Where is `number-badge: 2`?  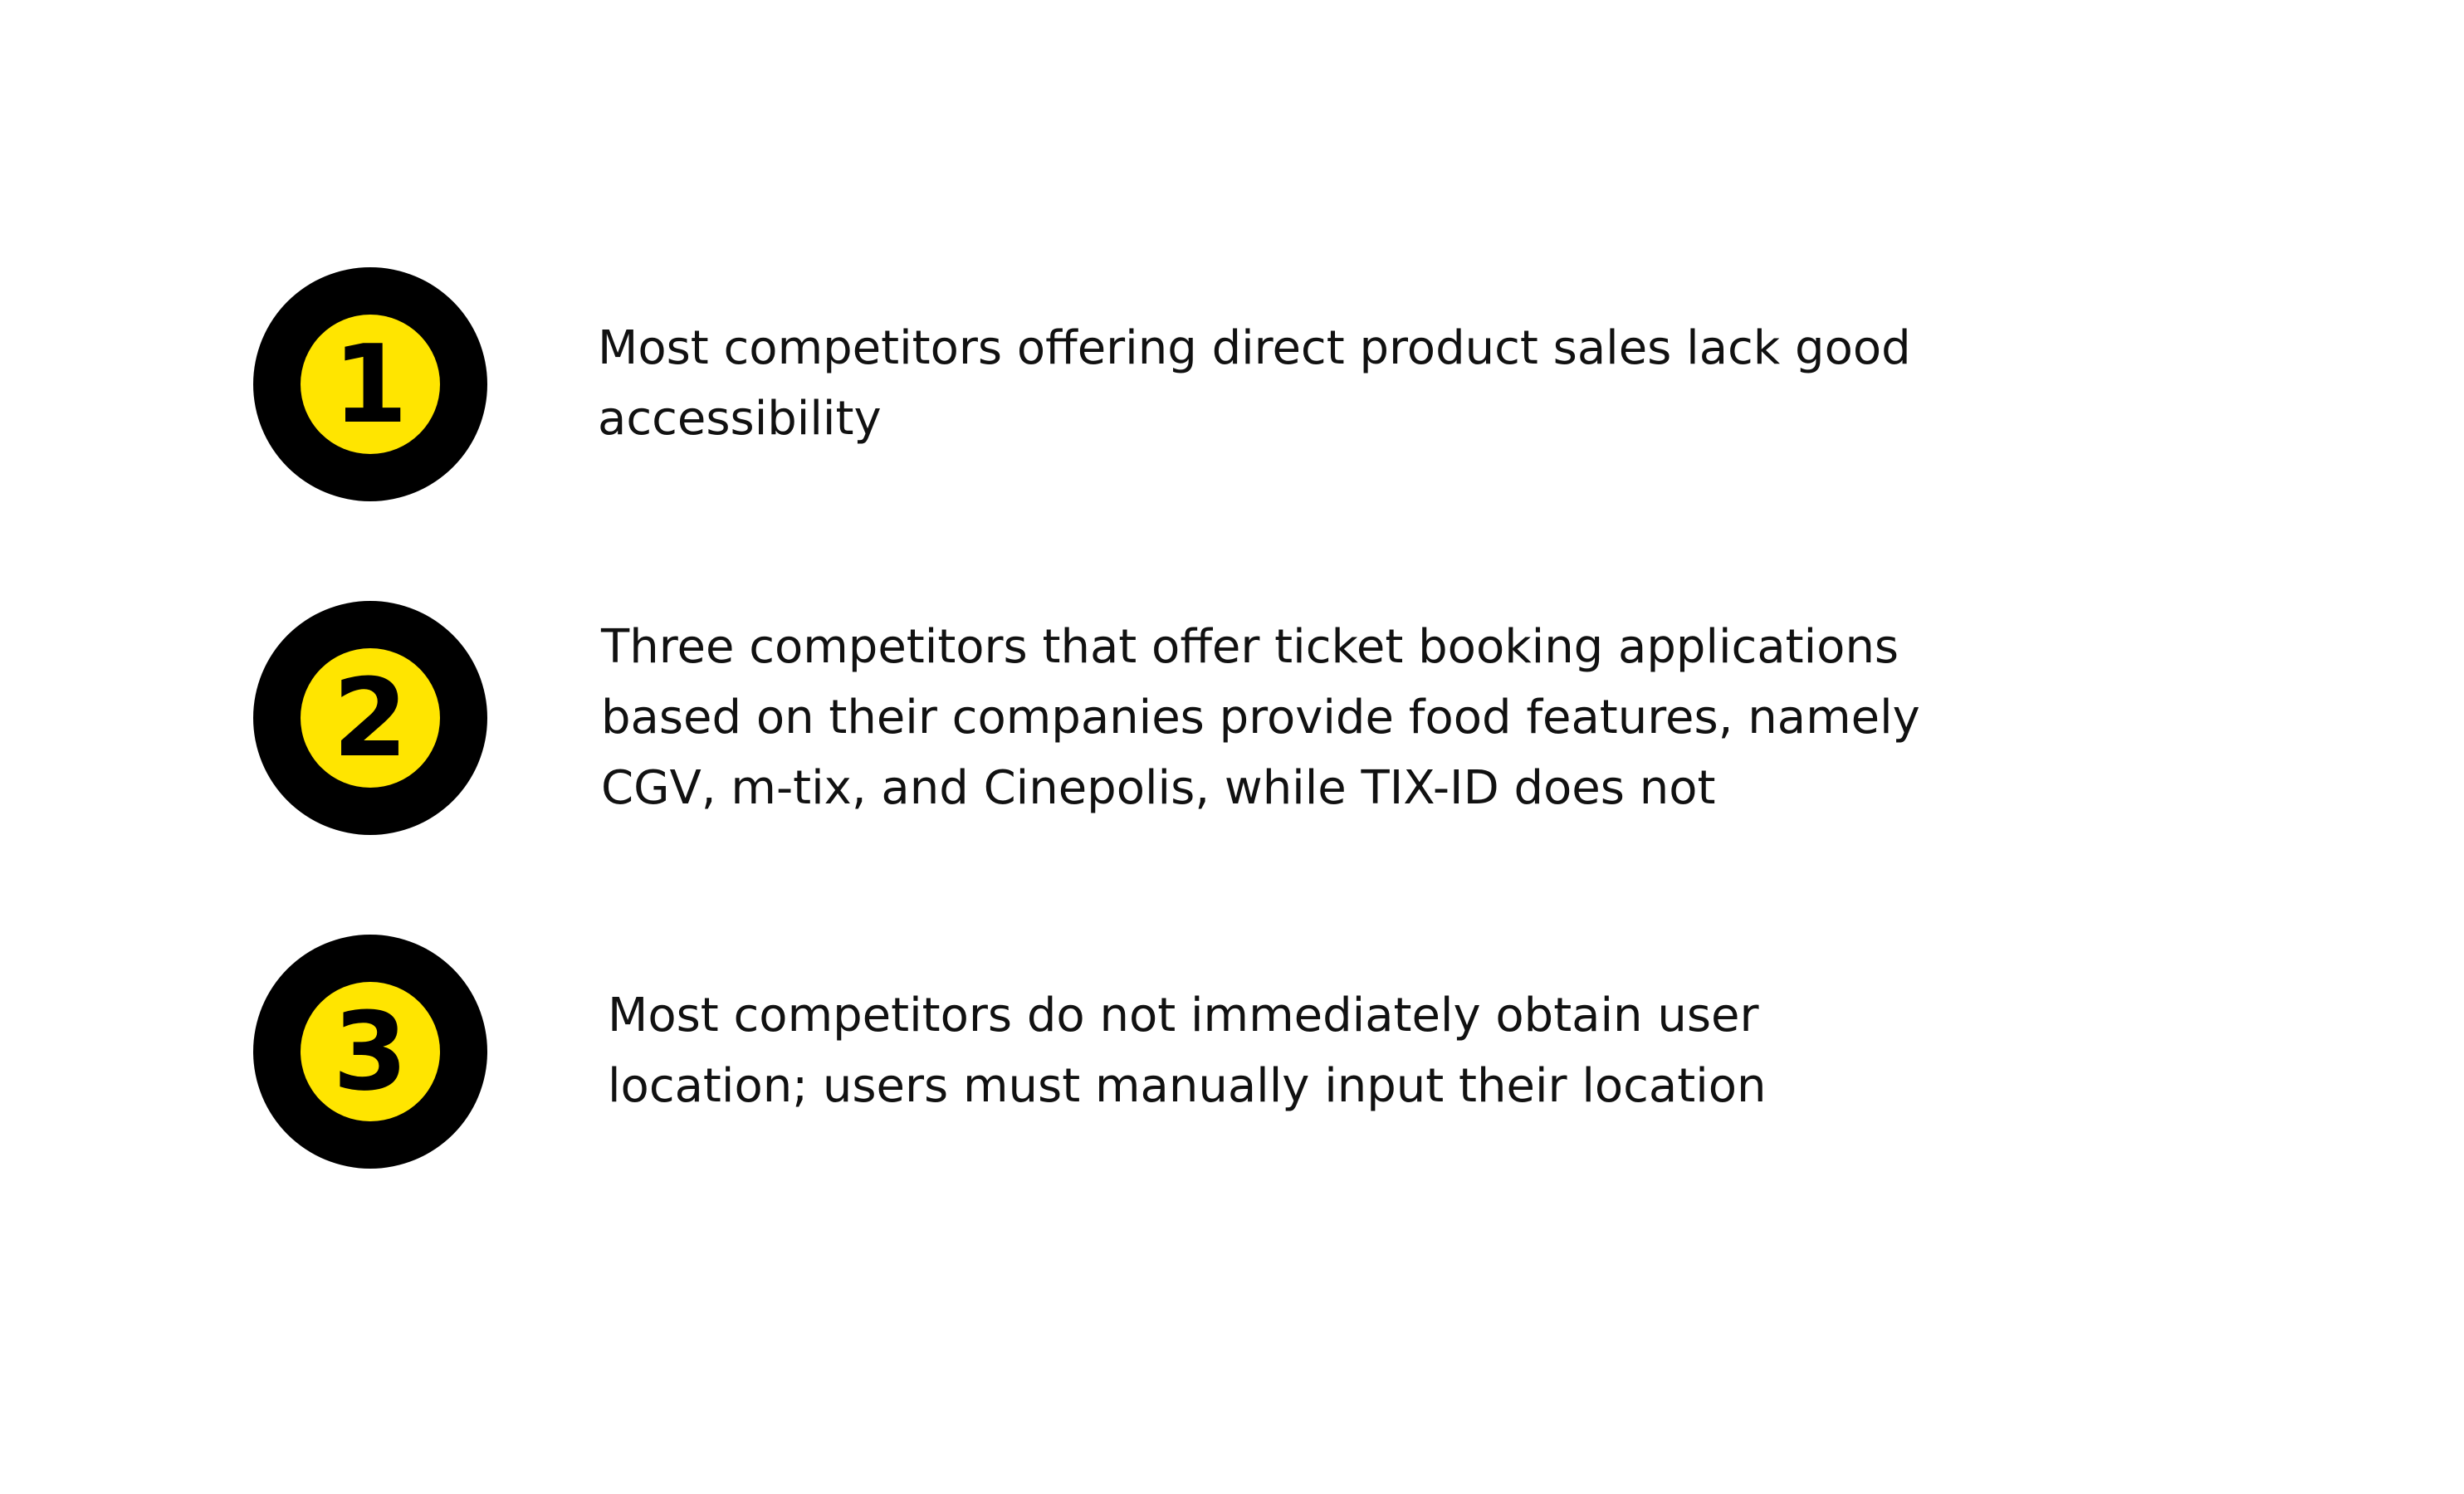
number-badge: 2 is located at coordinates (370, 718).